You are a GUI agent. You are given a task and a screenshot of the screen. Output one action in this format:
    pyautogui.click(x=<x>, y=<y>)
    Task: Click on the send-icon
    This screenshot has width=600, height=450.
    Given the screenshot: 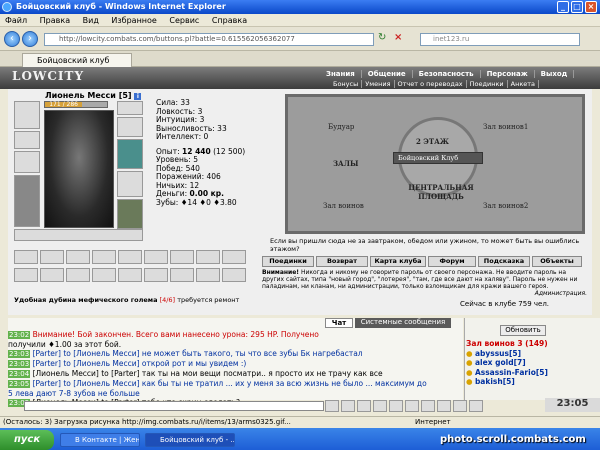 What is the action you would take?
    pyautogui.click(x=332, y=406)
    